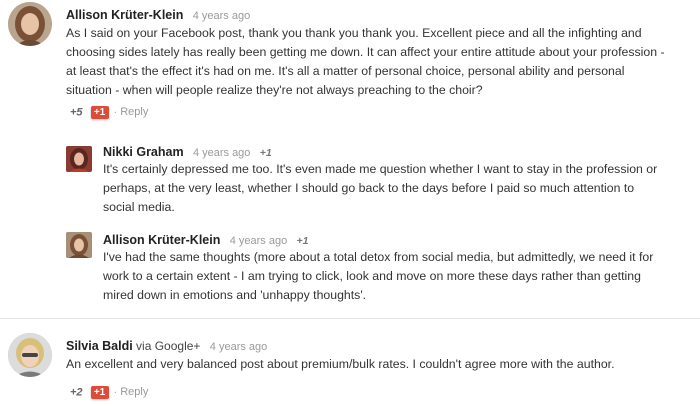  I want to click on comment-author: Nikki Graham, so click(143, 152).